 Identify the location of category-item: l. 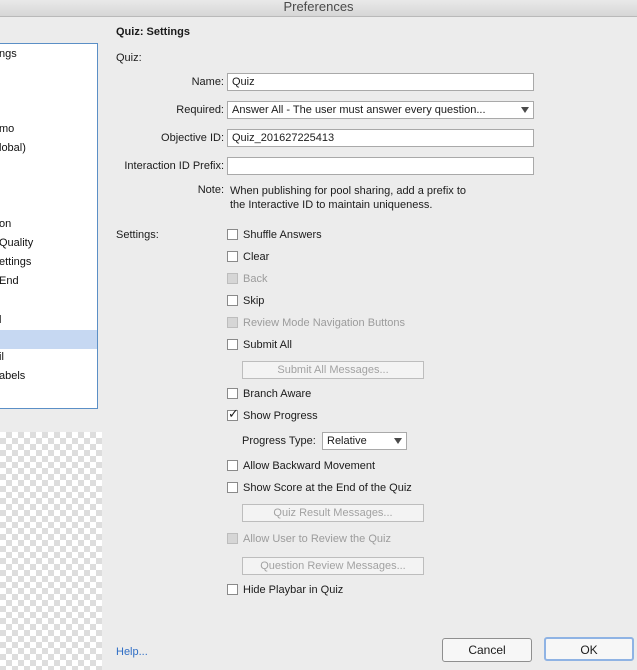
(48, 320).